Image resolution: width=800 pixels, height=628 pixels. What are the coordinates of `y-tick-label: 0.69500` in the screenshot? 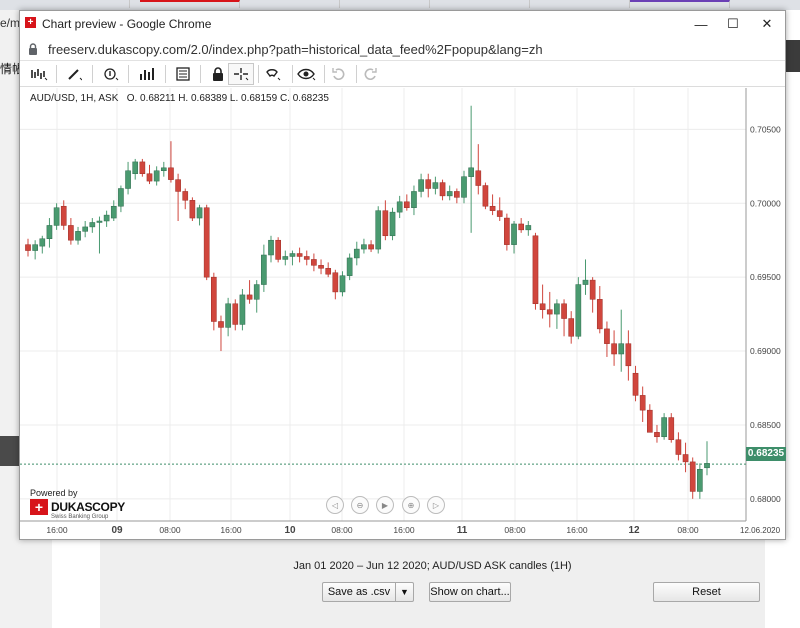 It's located at (765, 277).